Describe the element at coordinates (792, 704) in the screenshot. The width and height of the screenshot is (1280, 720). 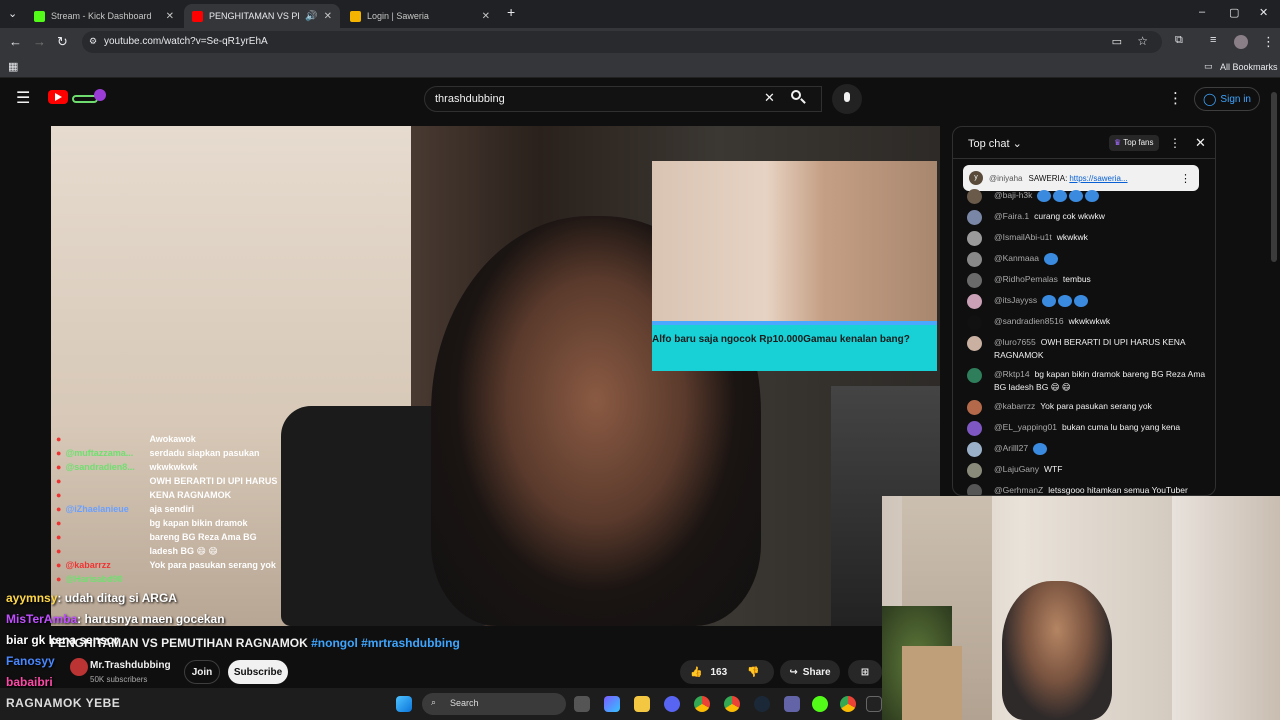
I see `teams-icon` at that location.